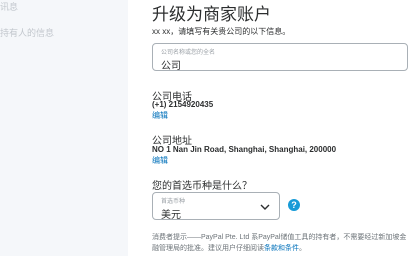 Image resolution: width=410 pixels, height=256 pixels. Describe the element at coordinates (221, 31) in the screenshot. I see `instruction-text: xx xx，请填写有关贵公司的以下信息。` at that location.